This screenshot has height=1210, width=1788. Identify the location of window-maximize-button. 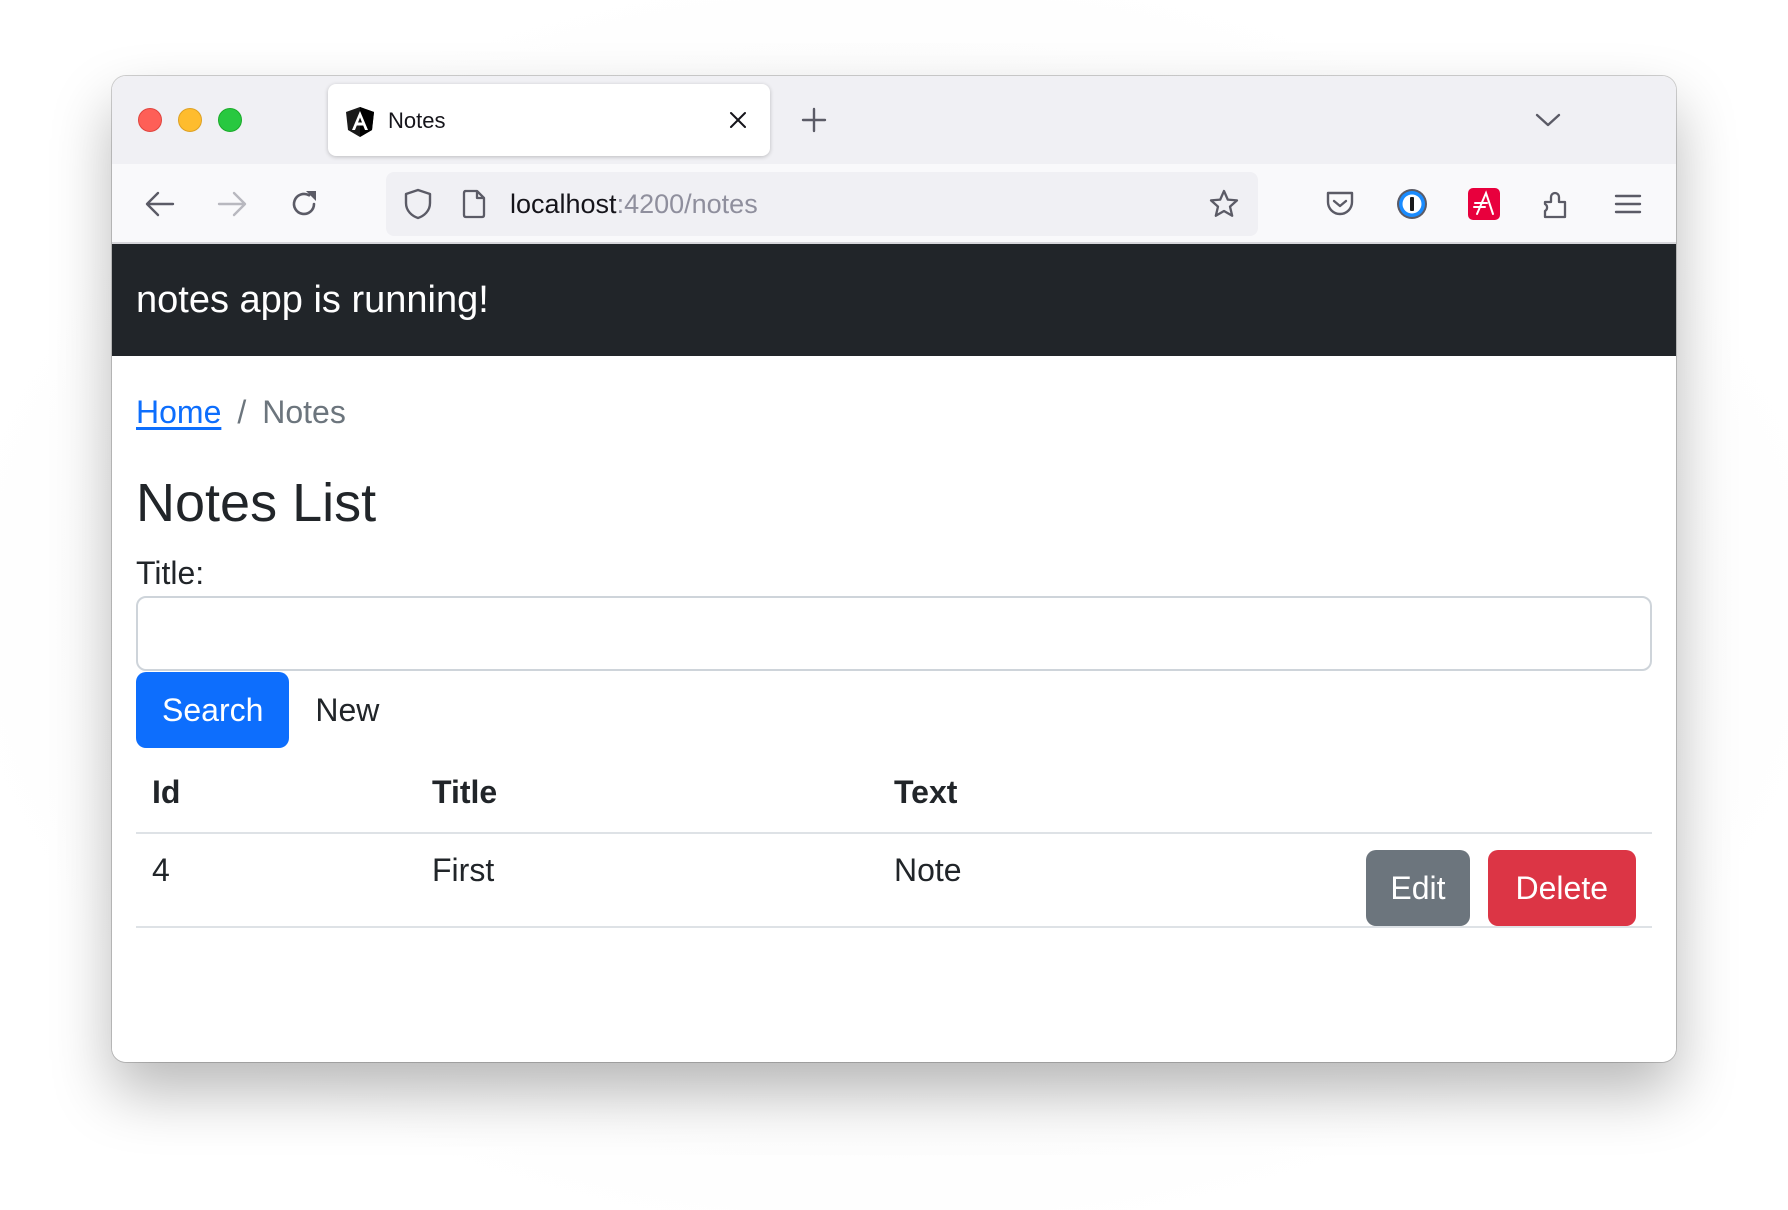
(230, 120).